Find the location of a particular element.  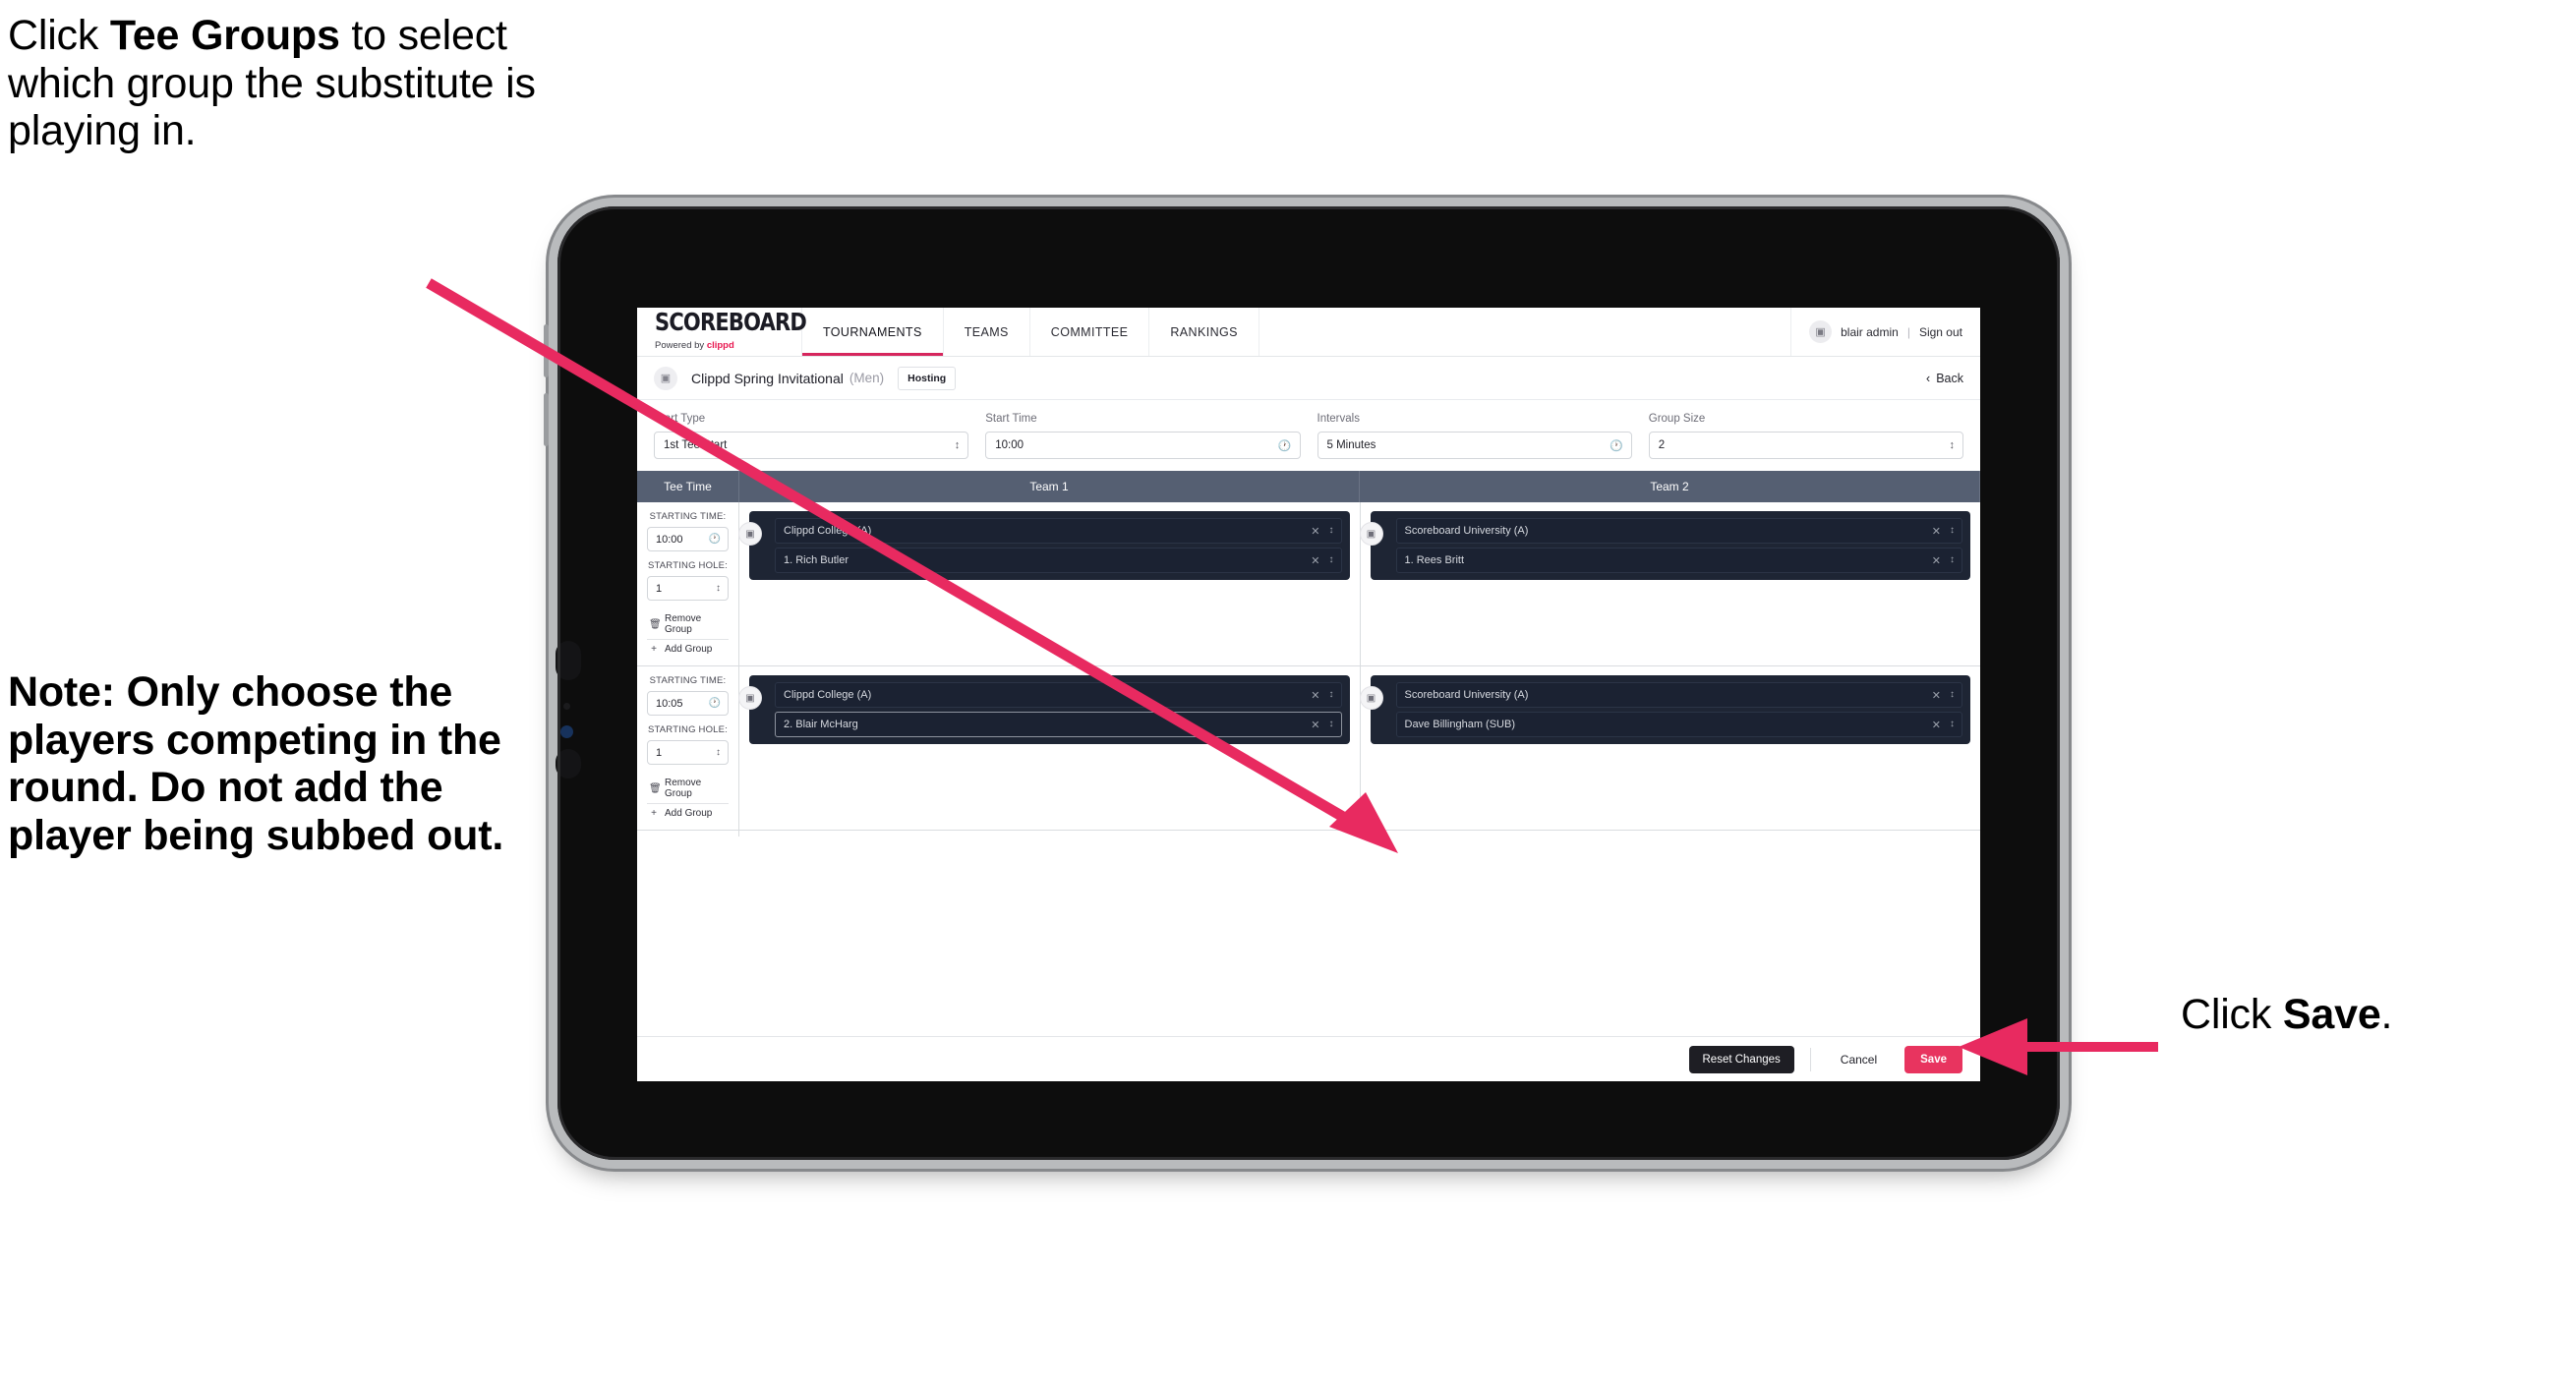

starting-time-input: 10:05 🕐 is located at coordinates (688, 703).